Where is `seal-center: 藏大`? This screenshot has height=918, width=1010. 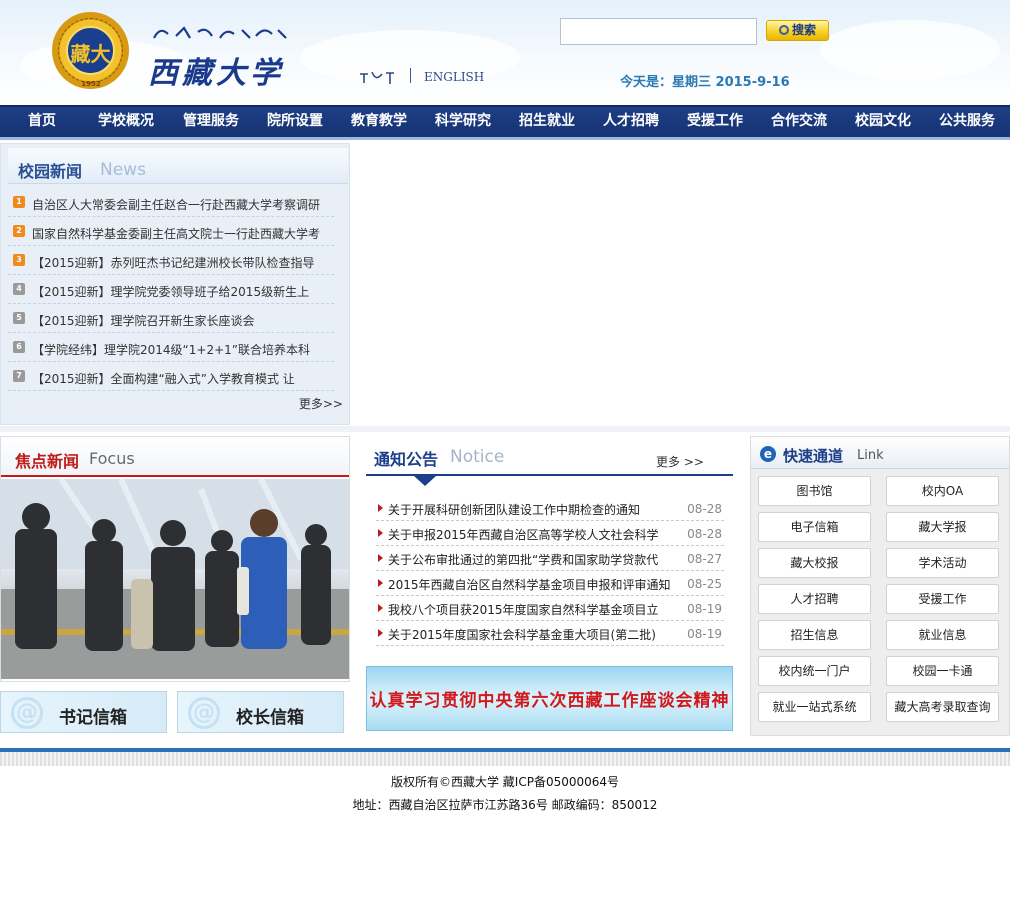 seal-center: 藏大 is located at coordinates (90, 50).